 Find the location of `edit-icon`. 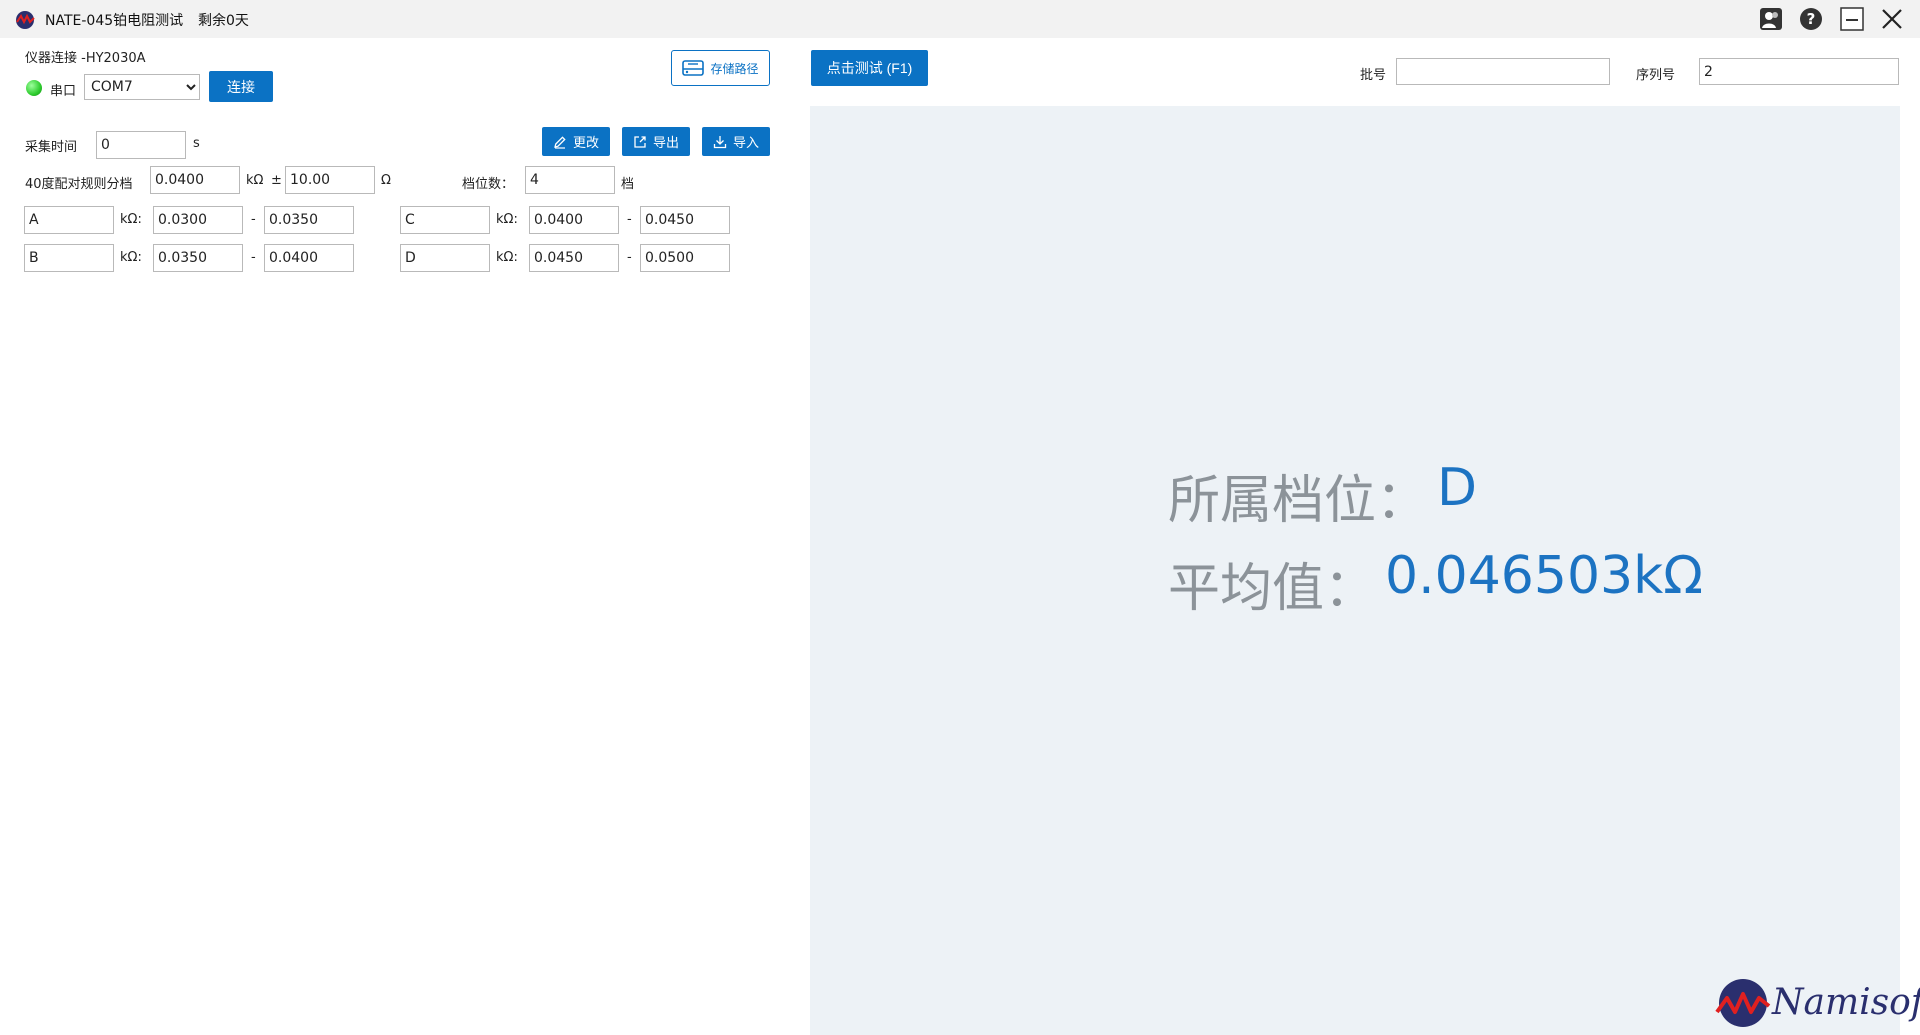

edit-icon is located at coordinates (560, 142).